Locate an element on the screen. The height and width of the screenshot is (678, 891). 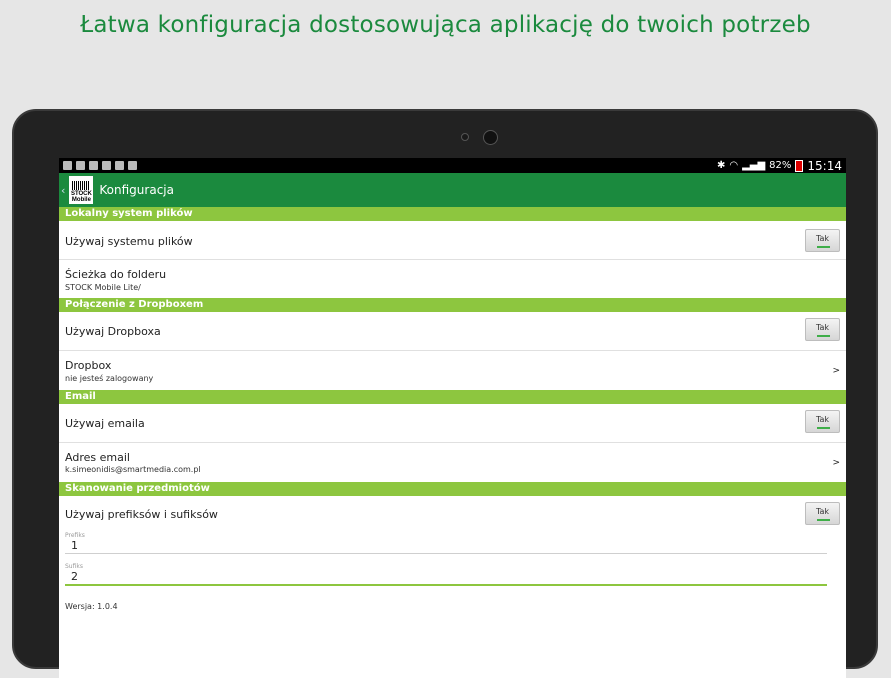
use-email-label: Używaj emaila is located at coordinates (105, 423).